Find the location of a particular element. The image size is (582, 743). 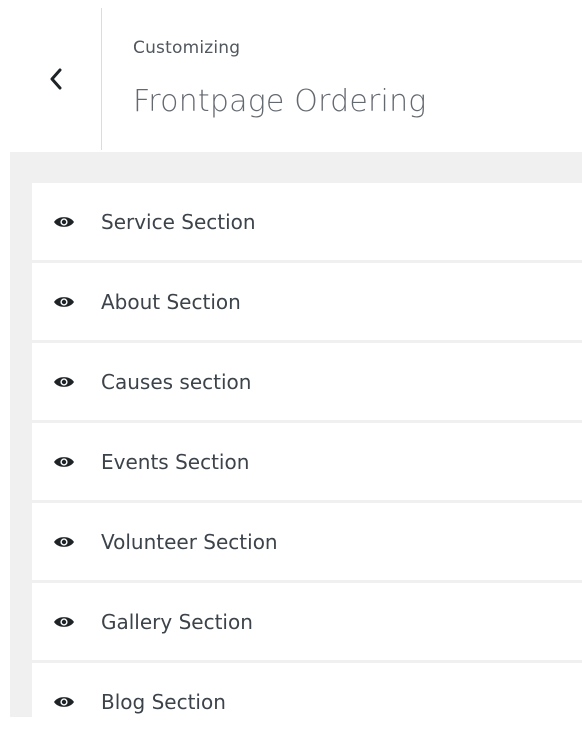

sortable-item-events: Events Section is located at coordinates (307, 461).